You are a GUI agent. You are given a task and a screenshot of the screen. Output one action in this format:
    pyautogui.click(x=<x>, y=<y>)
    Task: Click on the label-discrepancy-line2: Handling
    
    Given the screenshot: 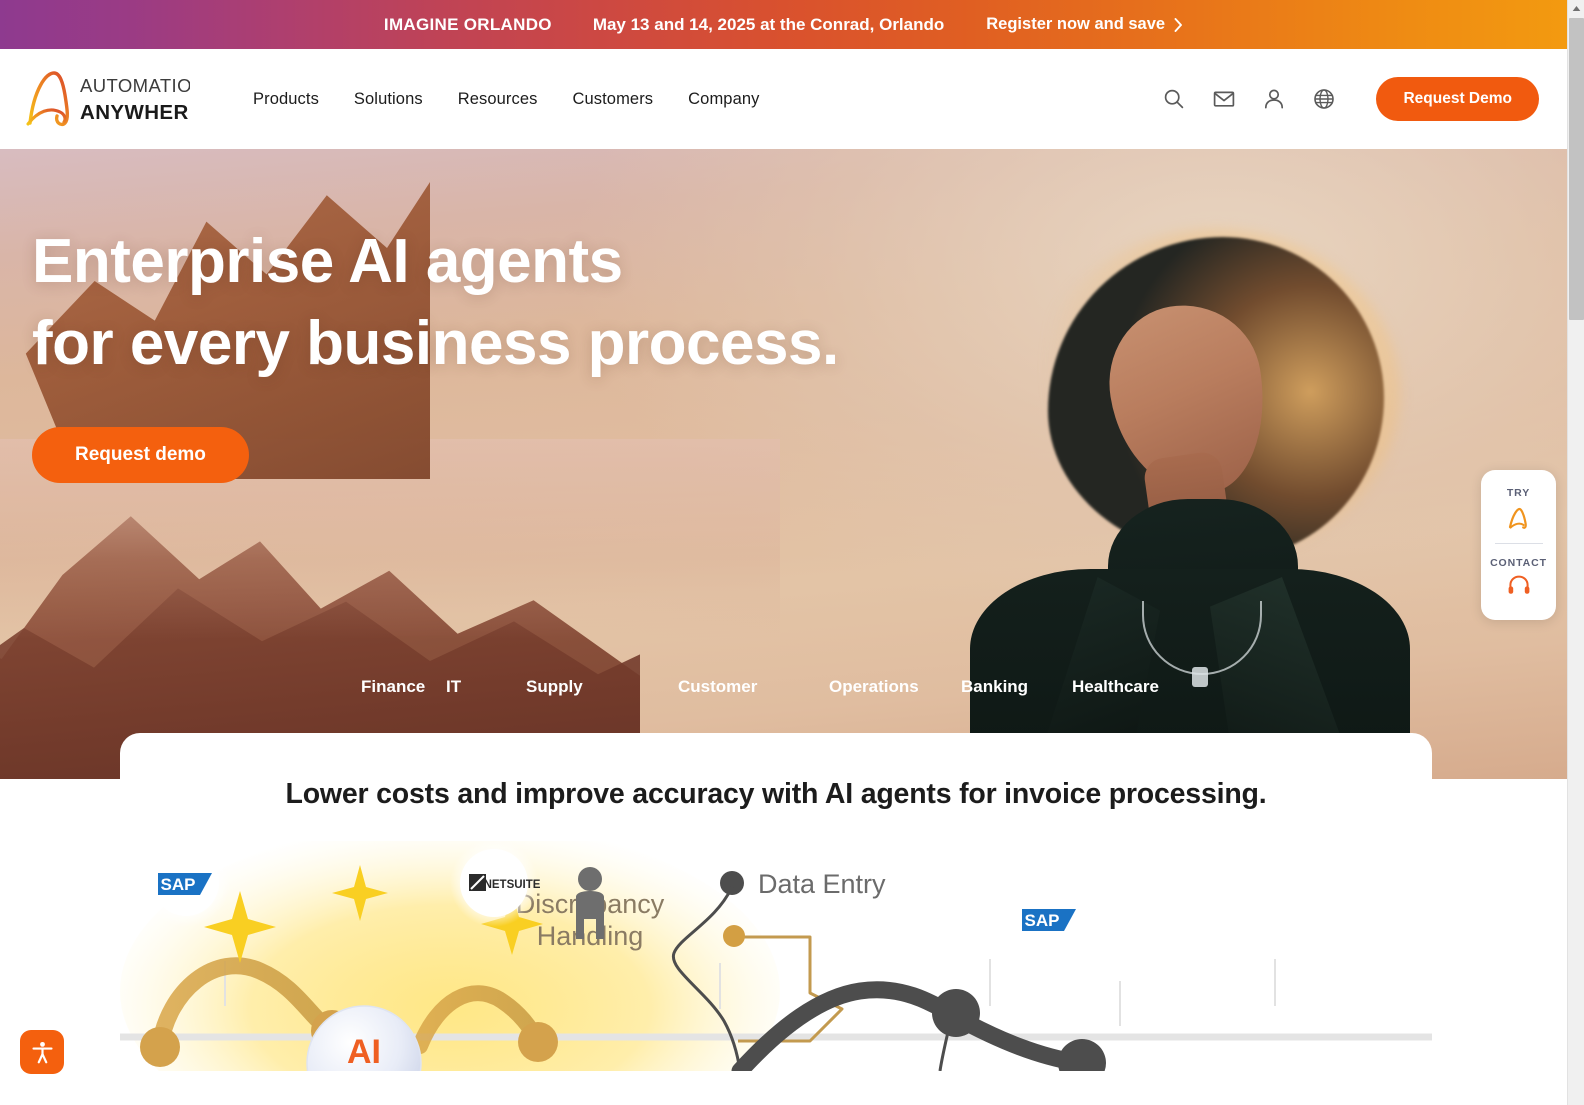 What is the action you would take?
    pyautogui.click(x=590, y=936)
    